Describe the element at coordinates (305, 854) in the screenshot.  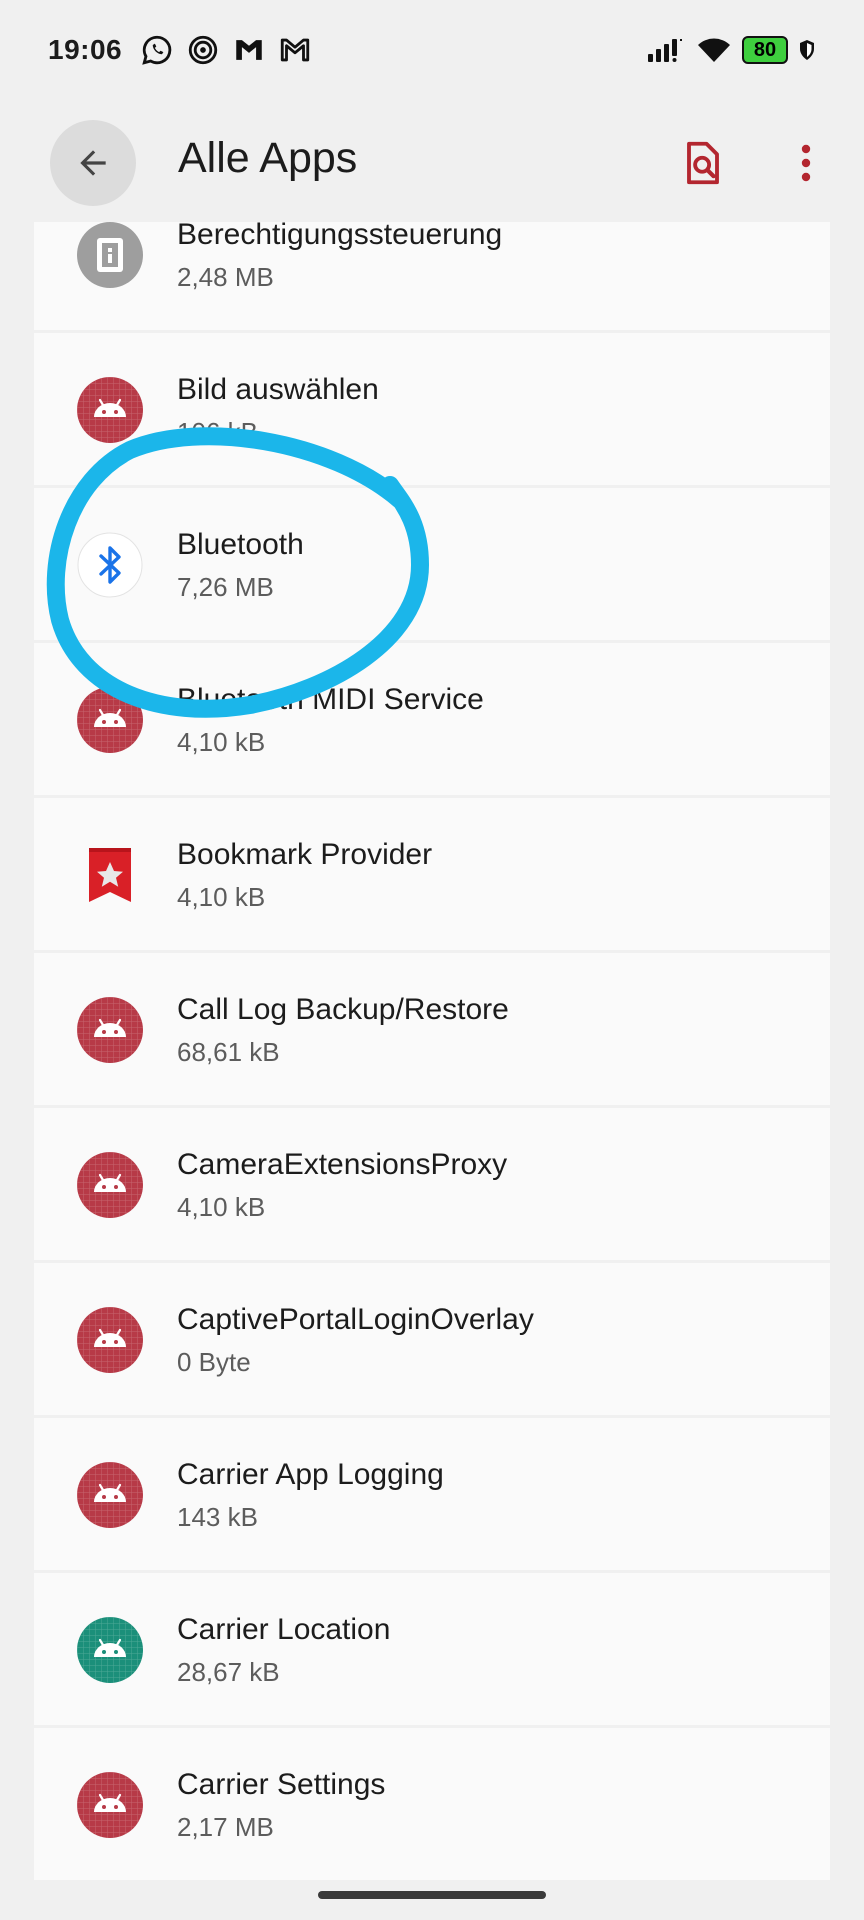
I see `app-name: Bookmark Provider` at that location.